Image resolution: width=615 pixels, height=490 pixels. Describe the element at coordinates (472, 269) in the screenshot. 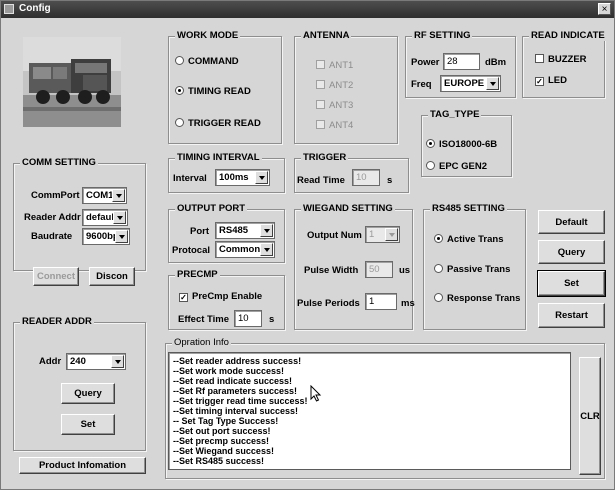

I see `radio-passive-trans: Passive Trans` at that location.